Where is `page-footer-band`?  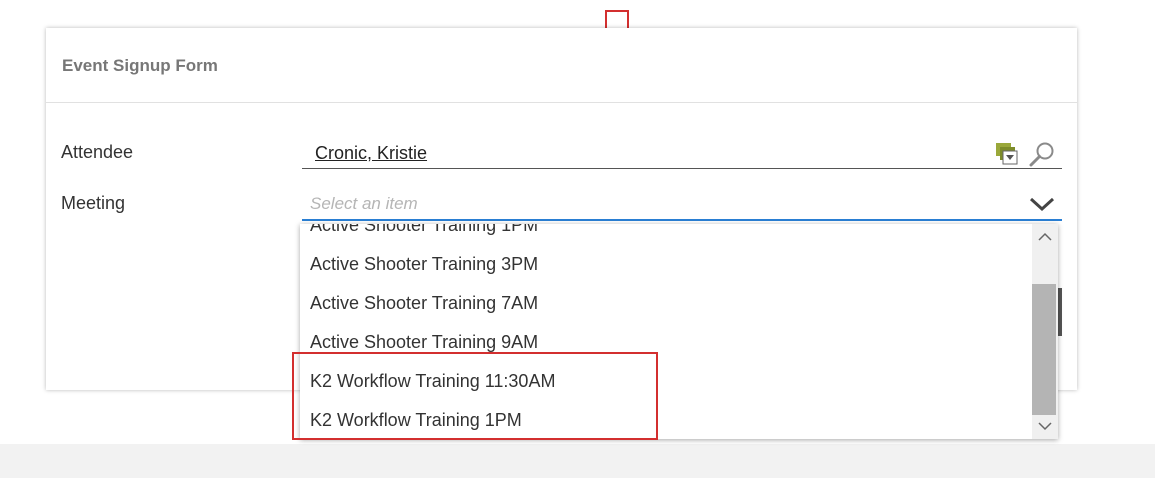
page-footer-band is located at coordinates (577, 461).